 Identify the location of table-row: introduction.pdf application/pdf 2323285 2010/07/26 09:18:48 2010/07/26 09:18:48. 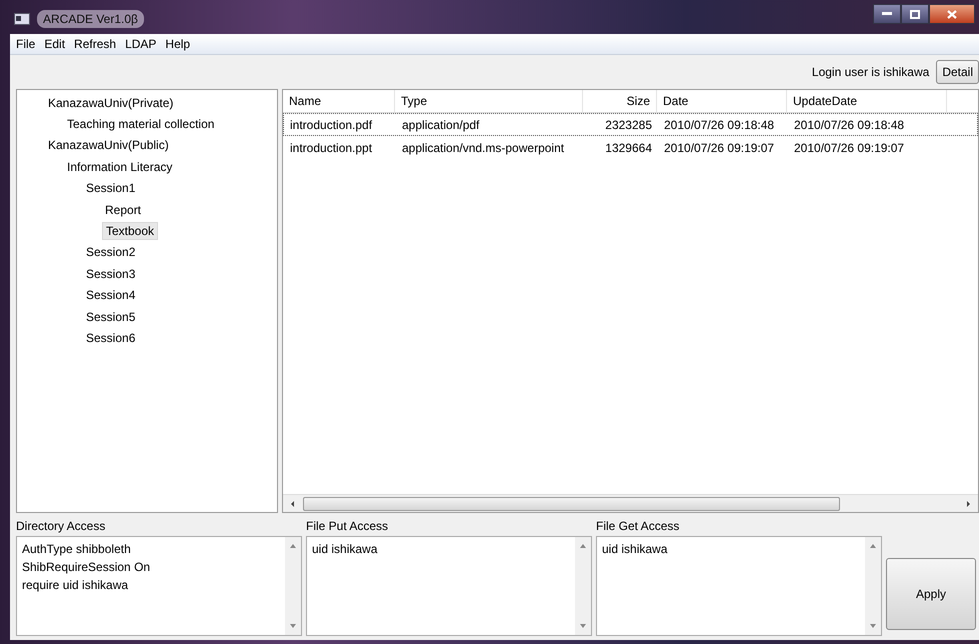
(630, 124).